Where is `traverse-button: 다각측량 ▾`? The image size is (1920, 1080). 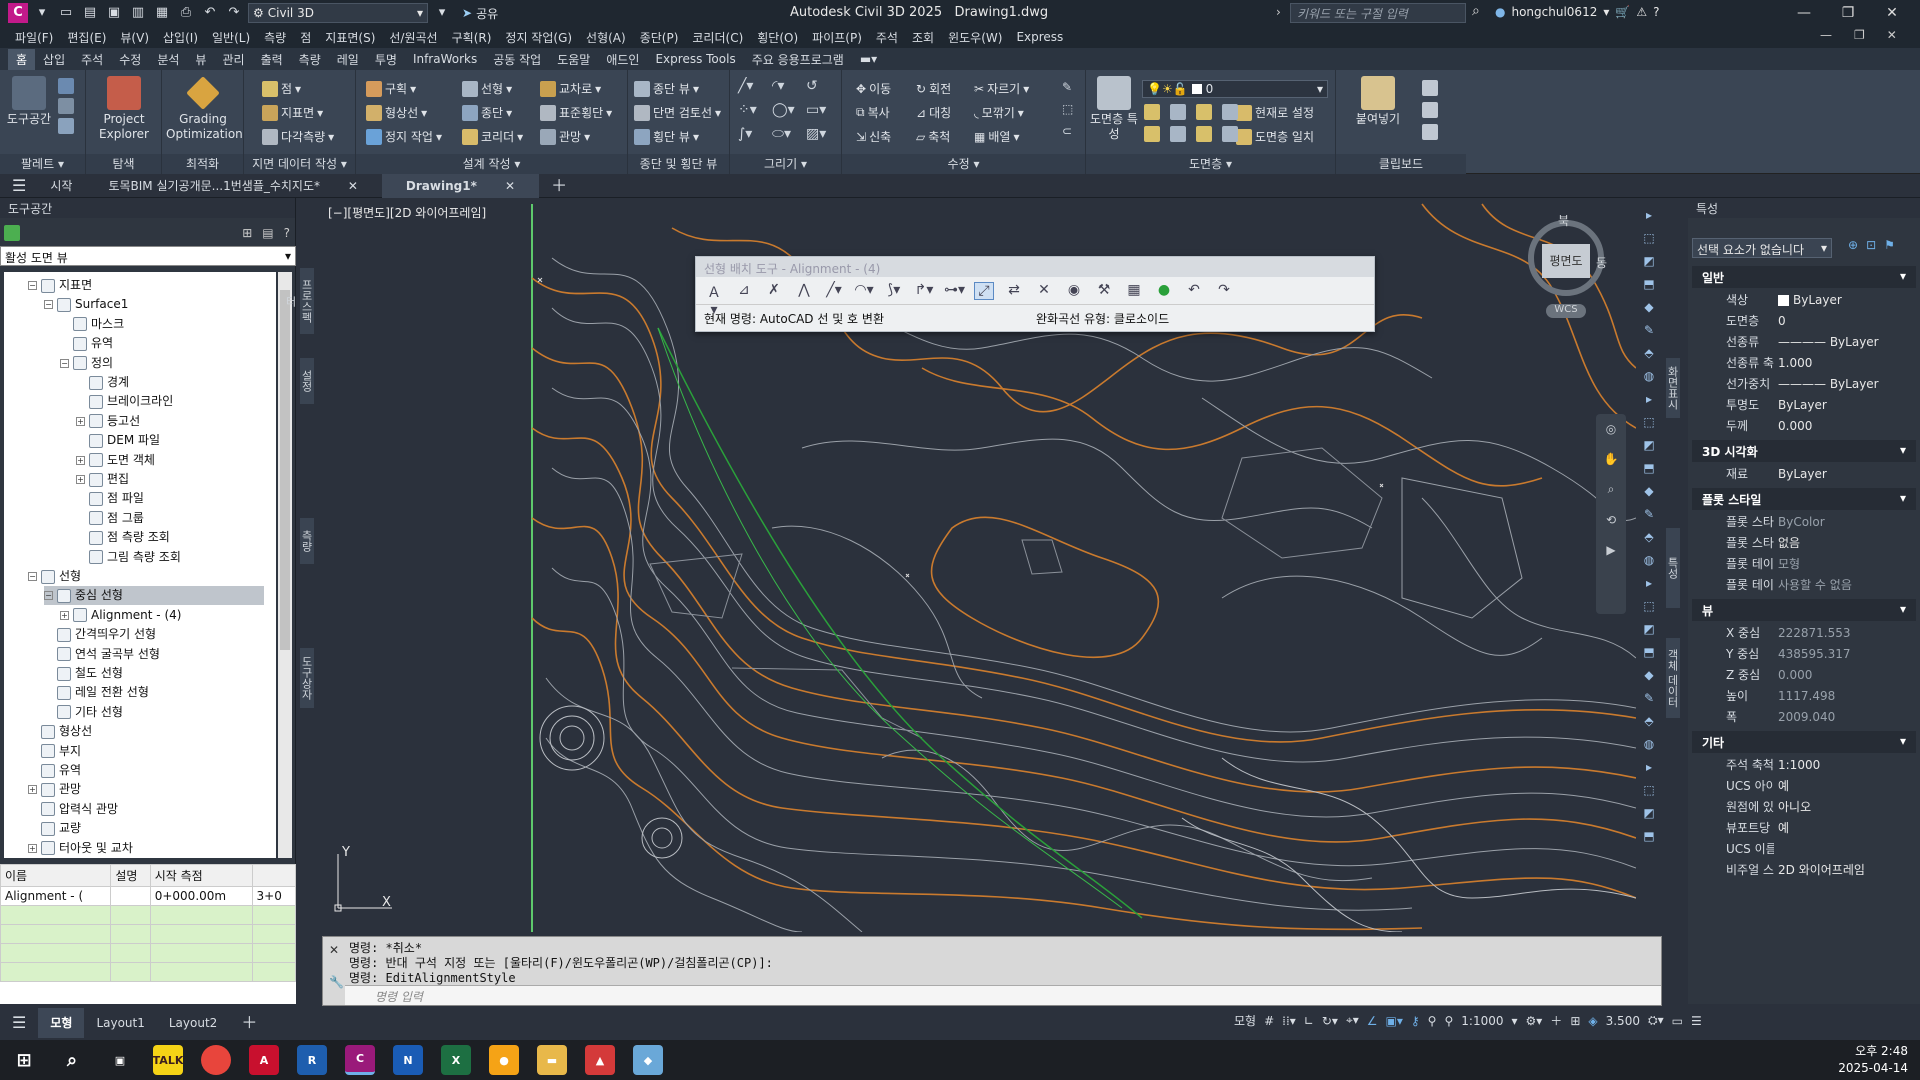 traverse-button: 다각측량 ▾ is located at coordinates (298, 136).